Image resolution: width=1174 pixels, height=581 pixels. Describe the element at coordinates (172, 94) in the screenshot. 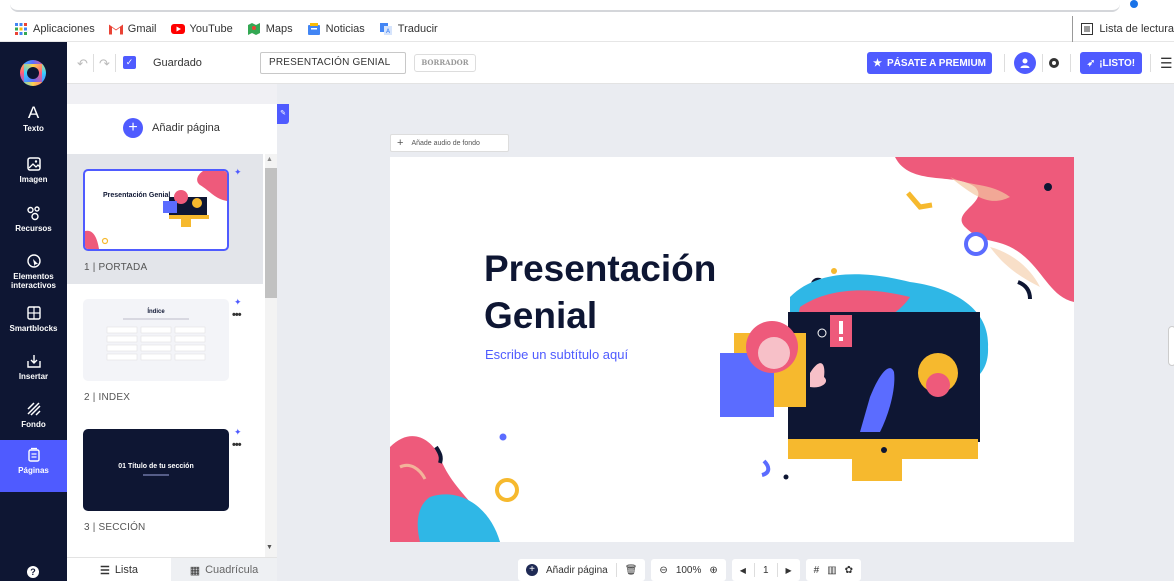

I see `panel-header-strip` at that location.